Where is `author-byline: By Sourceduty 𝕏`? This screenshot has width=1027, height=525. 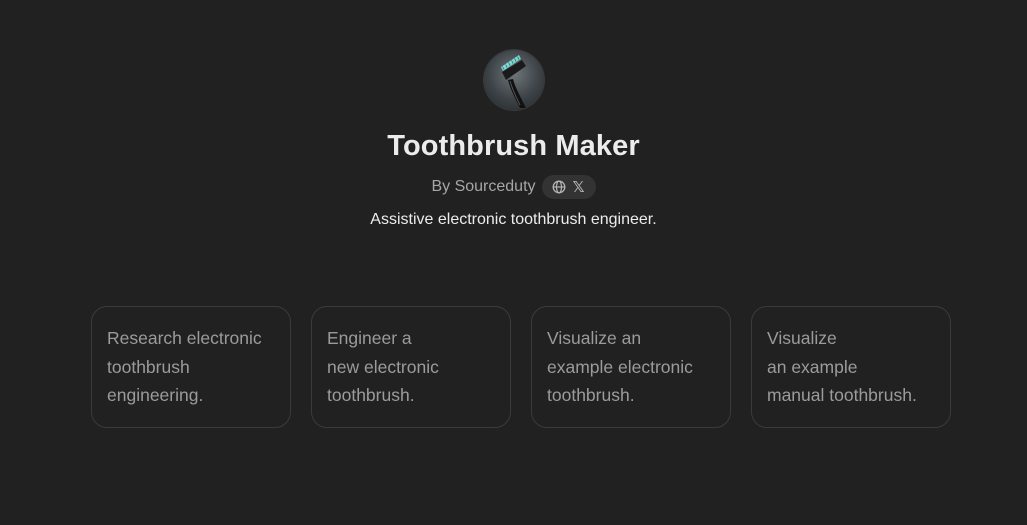 author-byline: By Sourceduty 𝕏 is located at coordinates (513, 187).